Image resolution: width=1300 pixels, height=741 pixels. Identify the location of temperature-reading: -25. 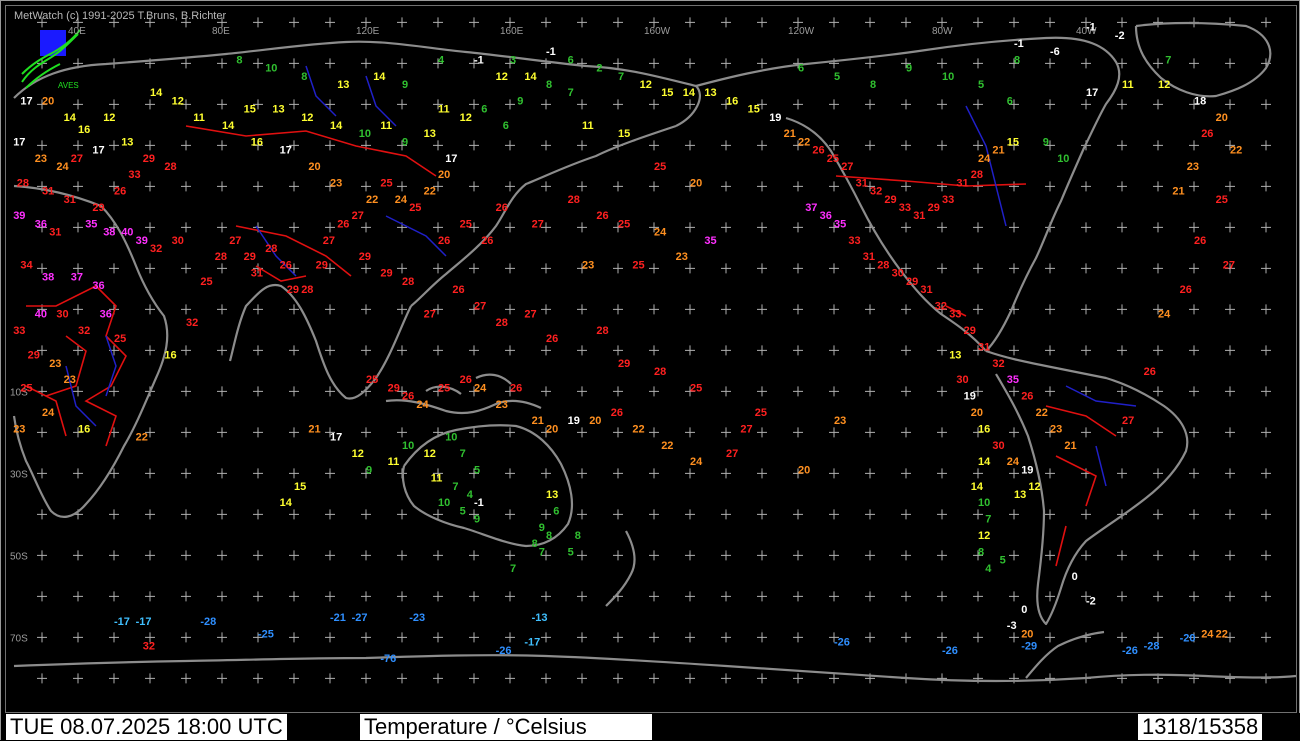
(266, 634).